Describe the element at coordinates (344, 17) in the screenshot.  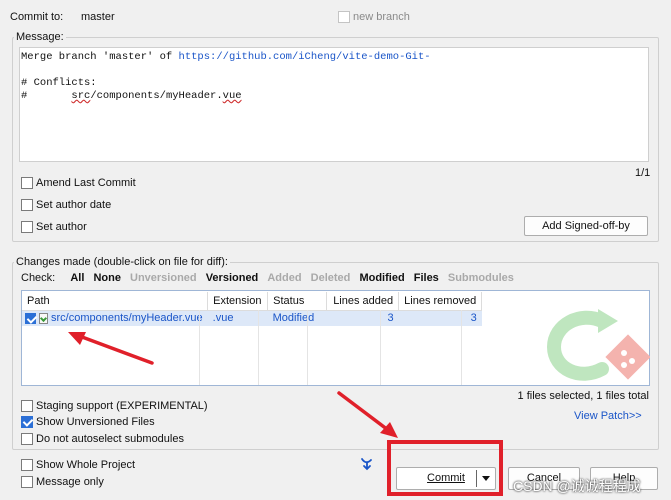
I see `new-branch-check-box` at that location.